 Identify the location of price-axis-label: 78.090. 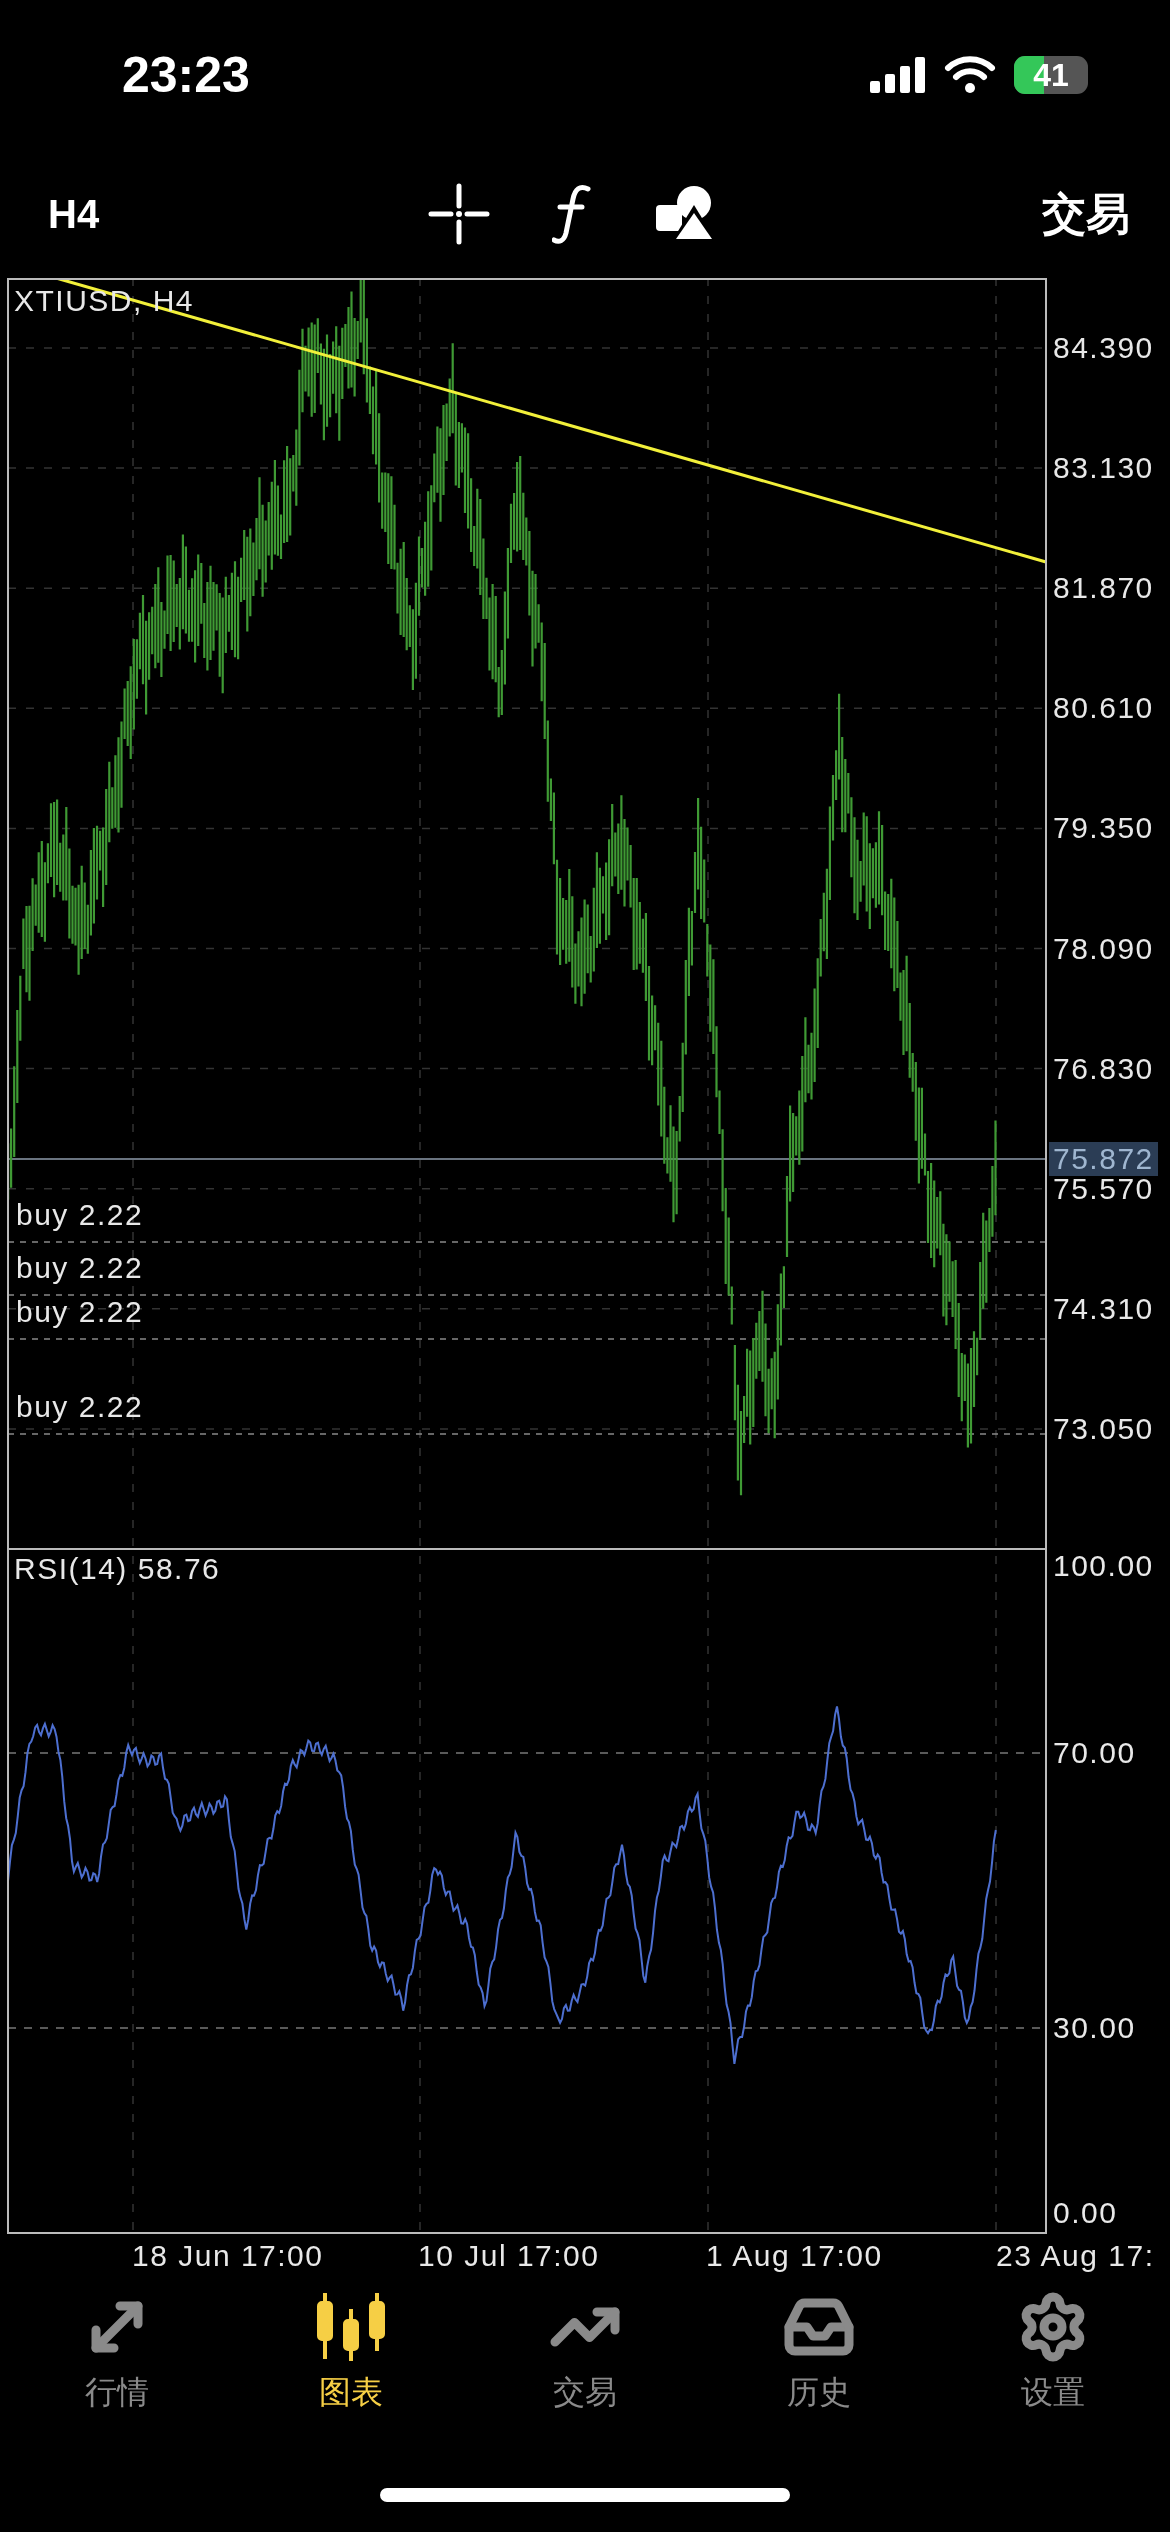
(1103, 948).